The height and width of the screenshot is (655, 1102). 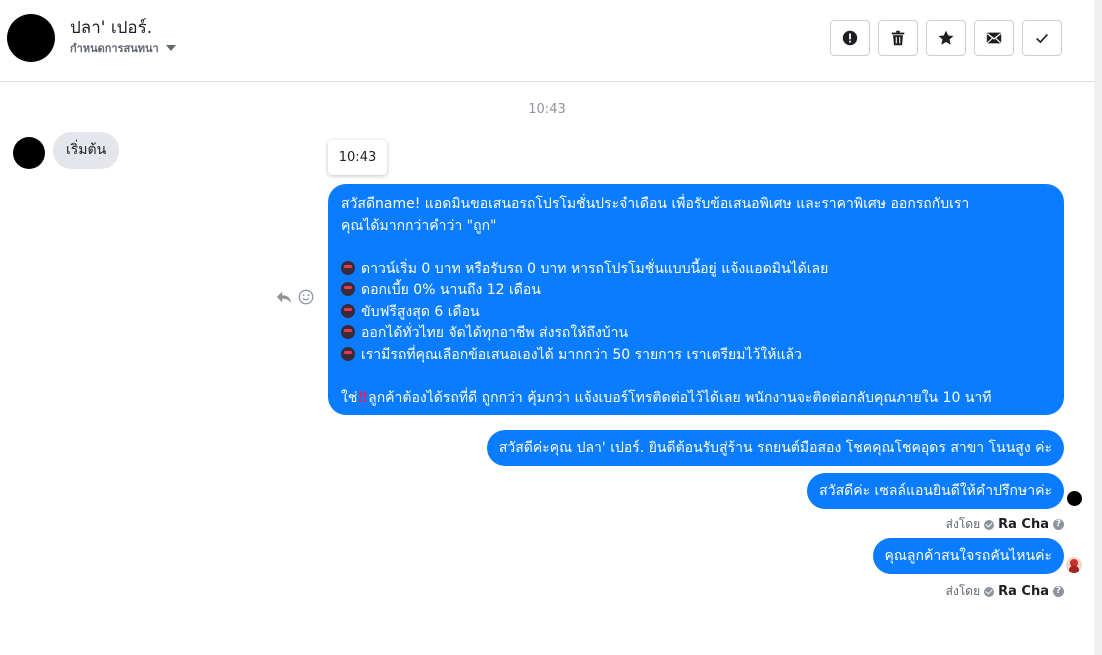 What do you see at coordinates (420, 311) in the screenshot?
I see `promo-bullet-text: ขับฟรีสูงสุด 6 เดือน` at bounding box center [420, 311].